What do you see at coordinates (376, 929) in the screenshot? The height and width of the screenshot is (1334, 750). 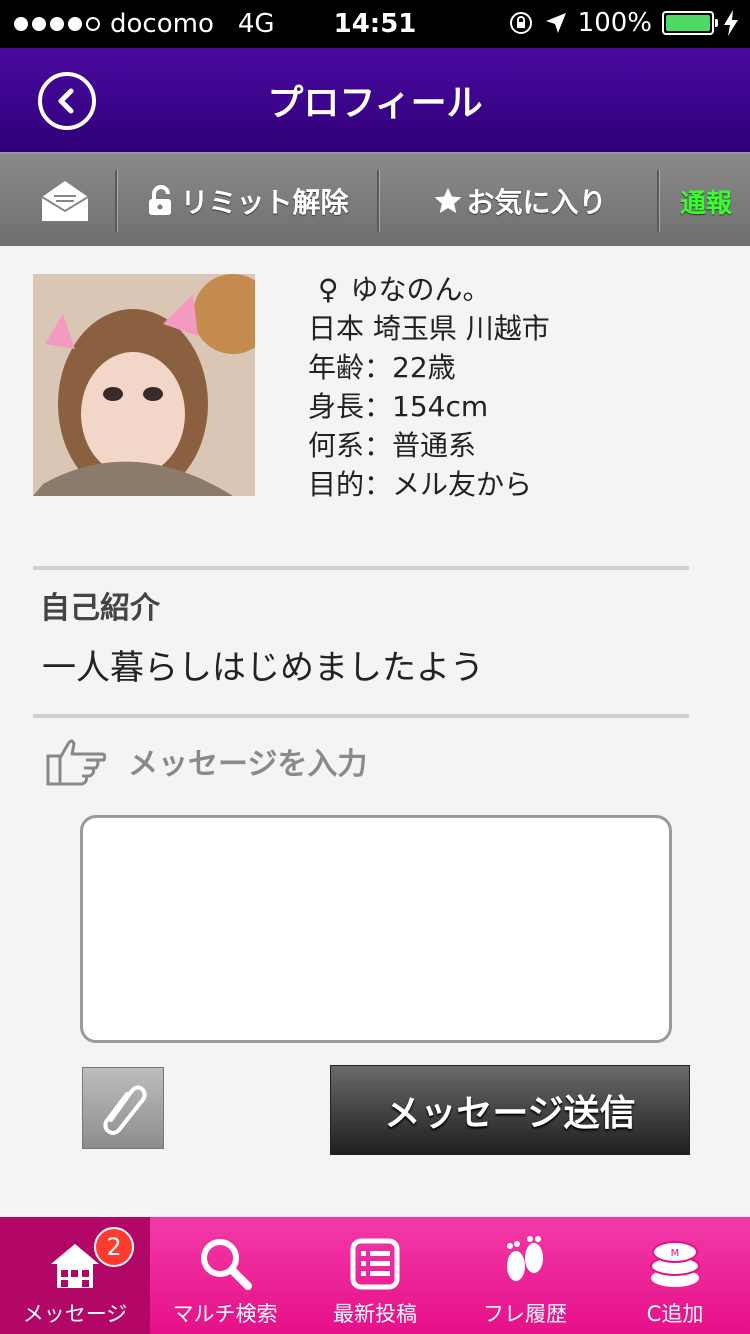 I see `message-input` at bounding box center [376, 929].